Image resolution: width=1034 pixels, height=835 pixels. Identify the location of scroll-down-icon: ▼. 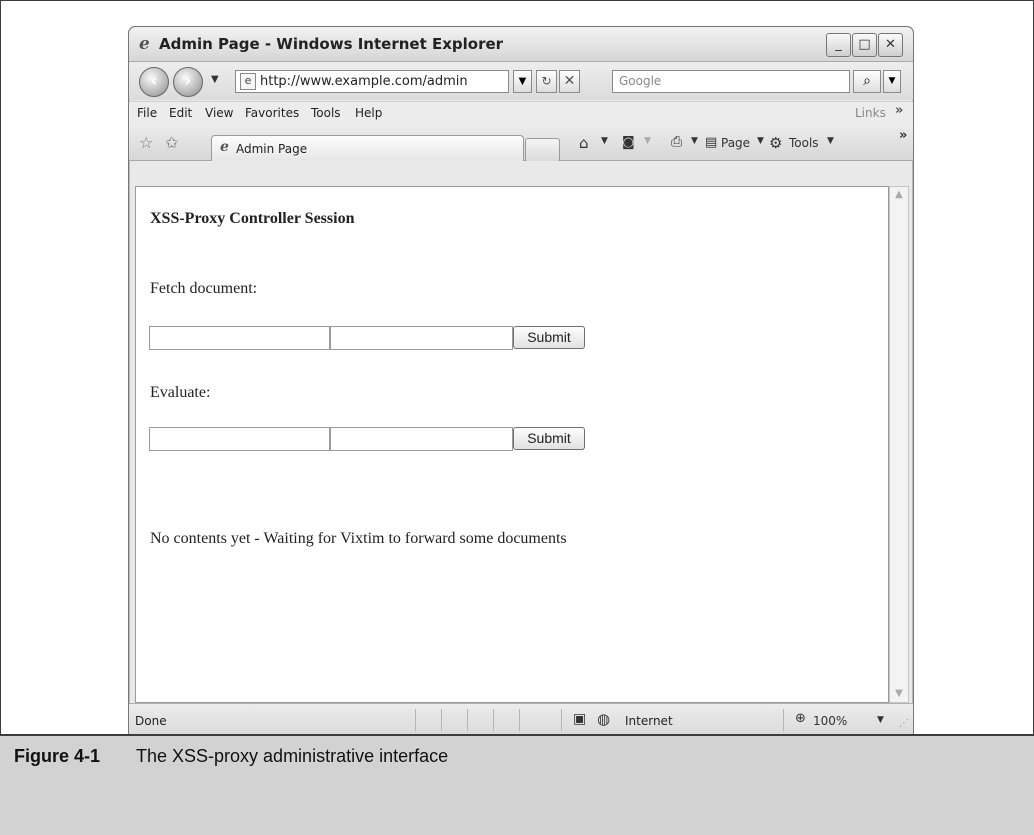
(899, 694).